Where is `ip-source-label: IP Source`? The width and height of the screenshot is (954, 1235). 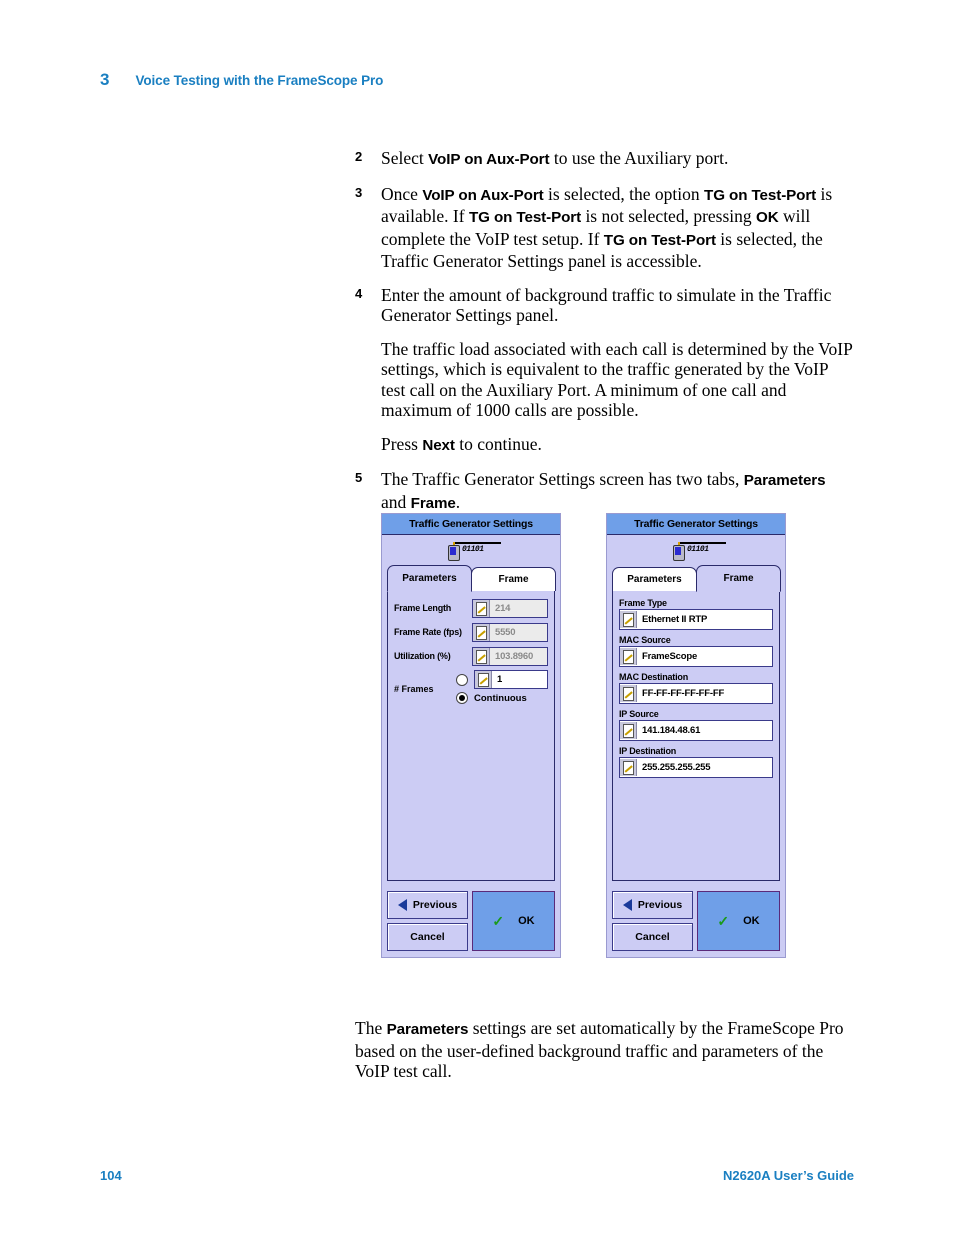 ip-source-label: IP Source is located at coordinates (639, 714).